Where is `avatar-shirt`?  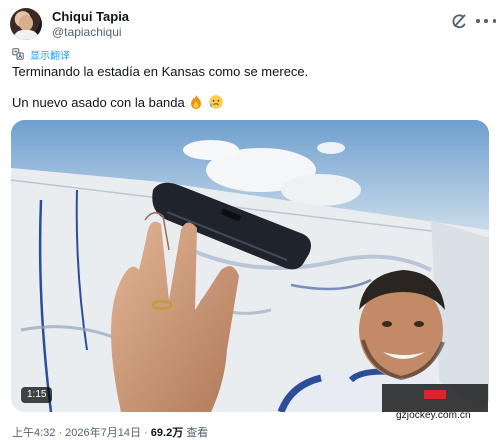 avatar-shirt is located at coordinates (26, 35).